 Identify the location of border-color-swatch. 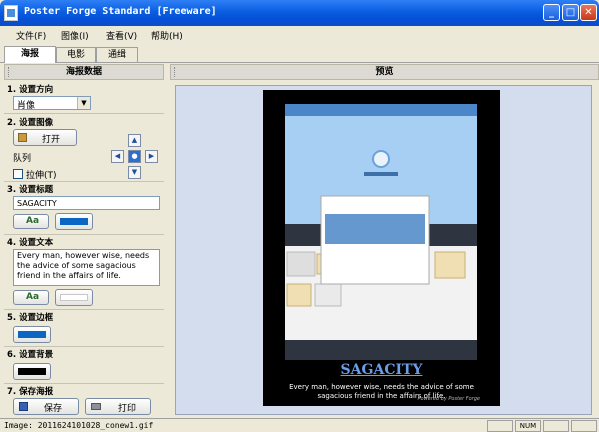
(32, 334).